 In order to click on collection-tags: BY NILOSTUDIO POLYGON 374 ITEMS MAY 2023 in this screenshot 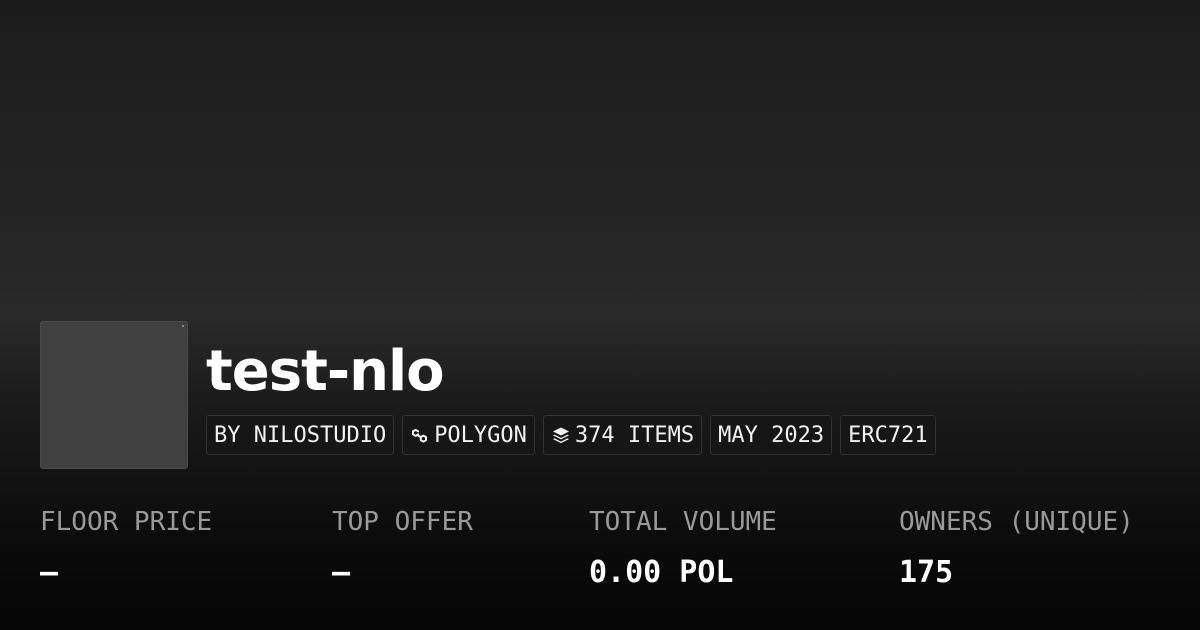, I will do `click(571, 435)`.